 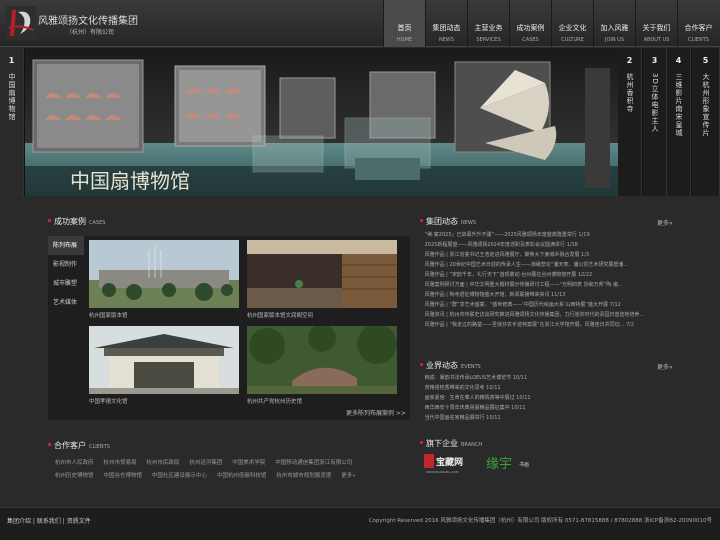 I want to click on nav-label-en: CULTURE, so click(x=572, y=40).